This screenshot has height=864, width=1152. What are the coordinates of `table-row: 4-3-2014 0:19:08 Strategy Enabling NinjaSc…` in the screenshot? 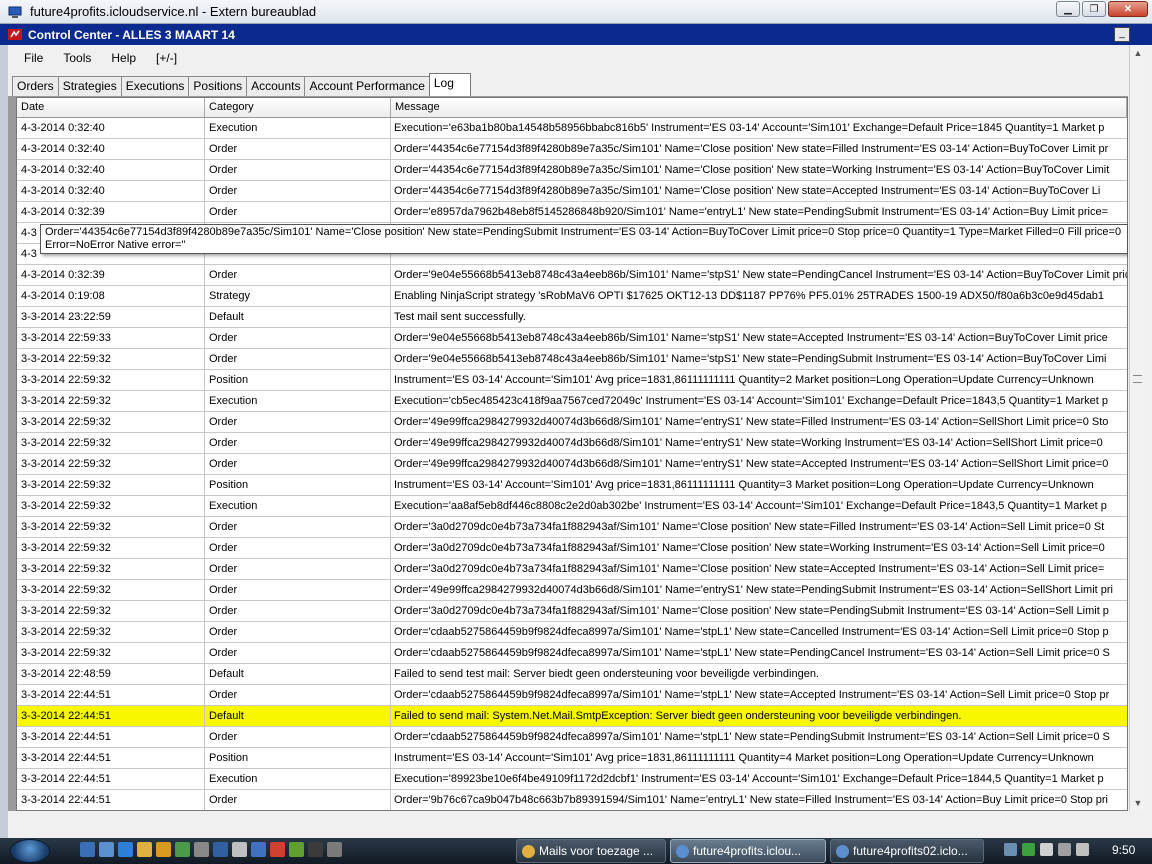 It's located at (572, 296).